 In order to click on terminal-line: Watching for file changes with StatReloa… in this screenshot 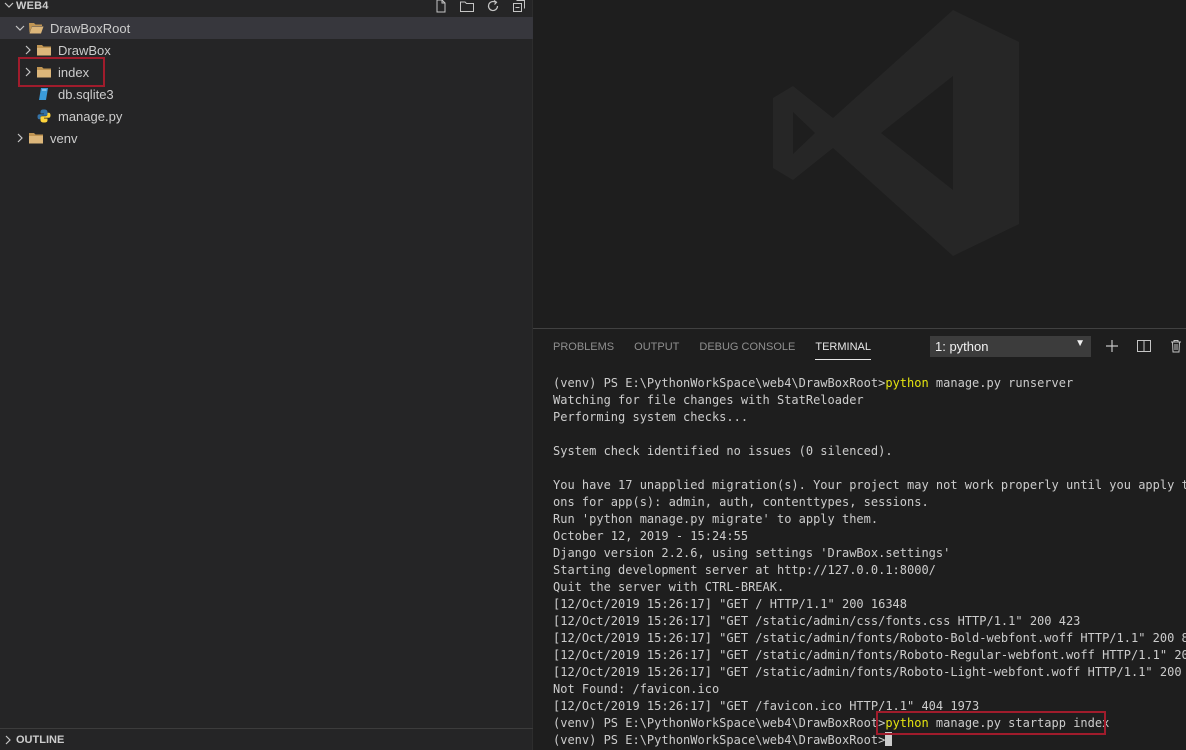, I will do `click(869, 400)`.